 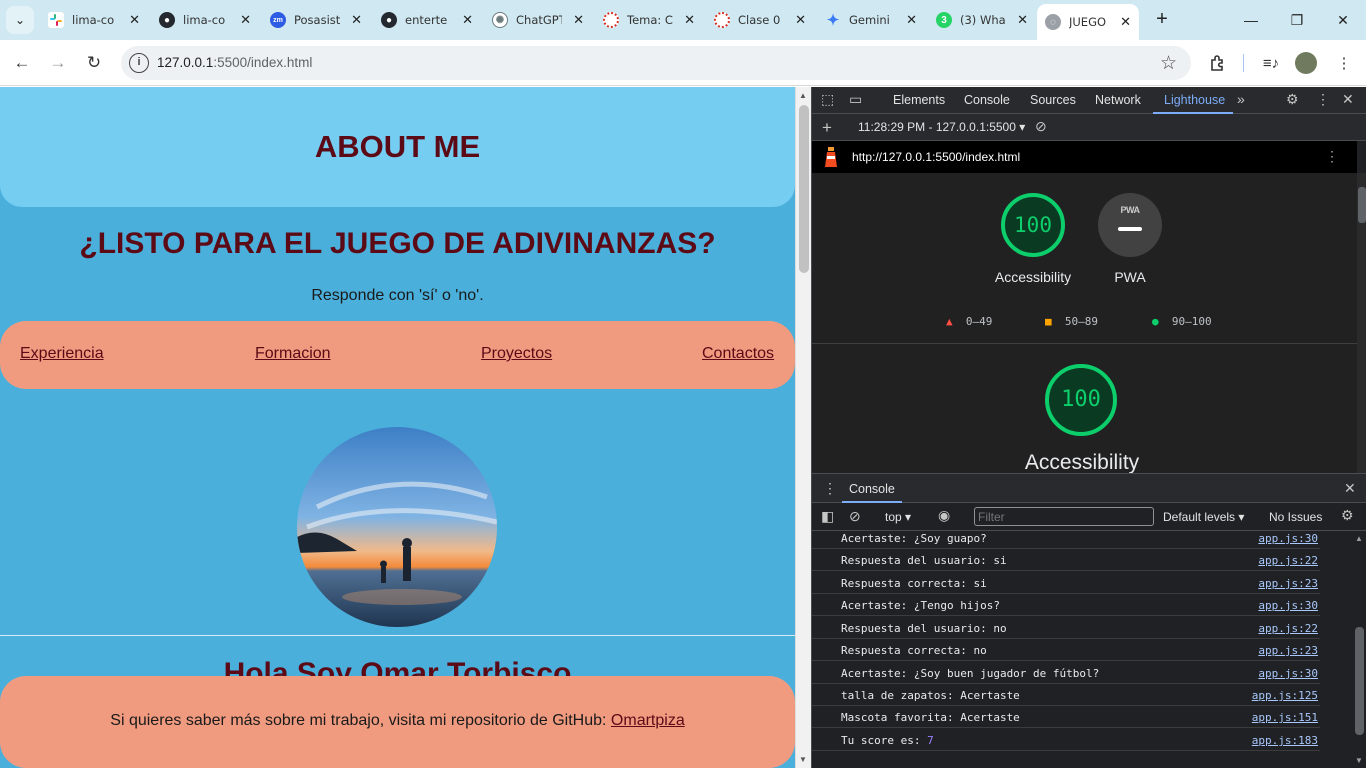 I want to click on log-source-link: app.js:183, so click(x=1285, y=740).